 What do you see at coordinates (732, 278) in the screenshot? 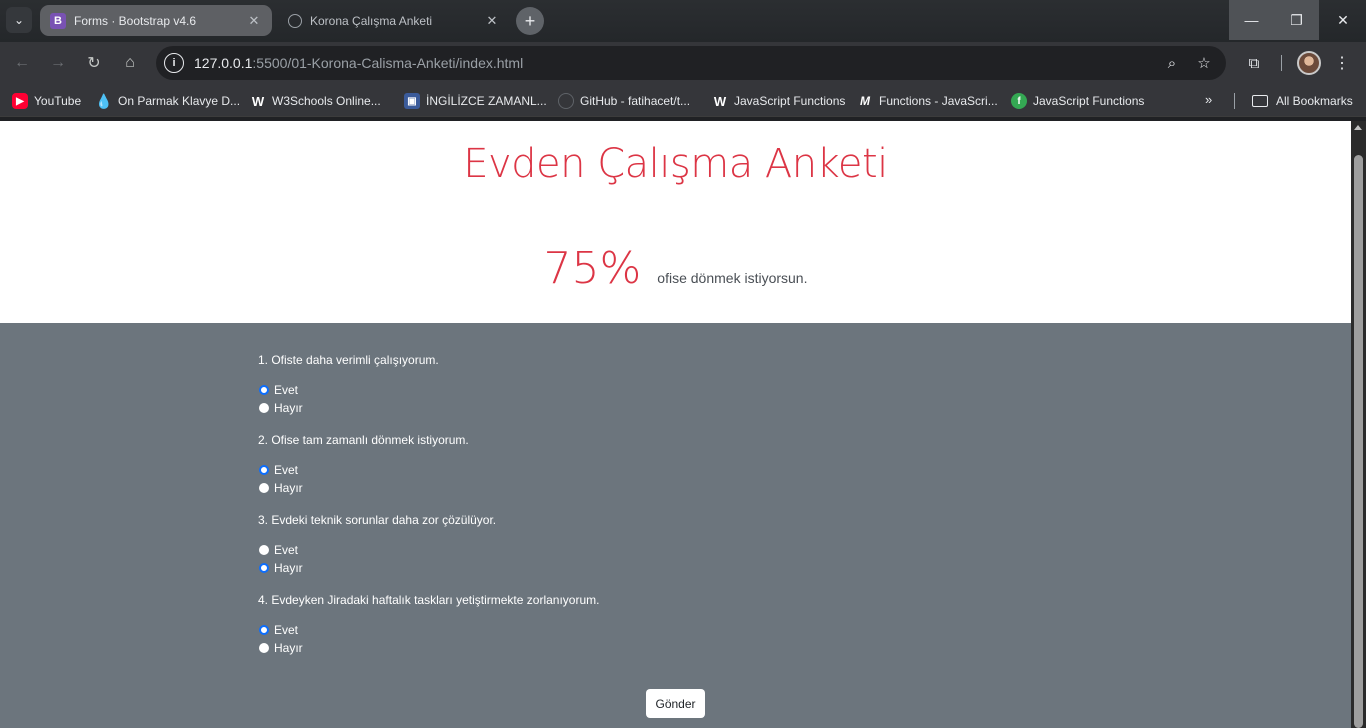
I see `result-text: ofise dönmek istiyorsun.` at bounding box center [732, 278].